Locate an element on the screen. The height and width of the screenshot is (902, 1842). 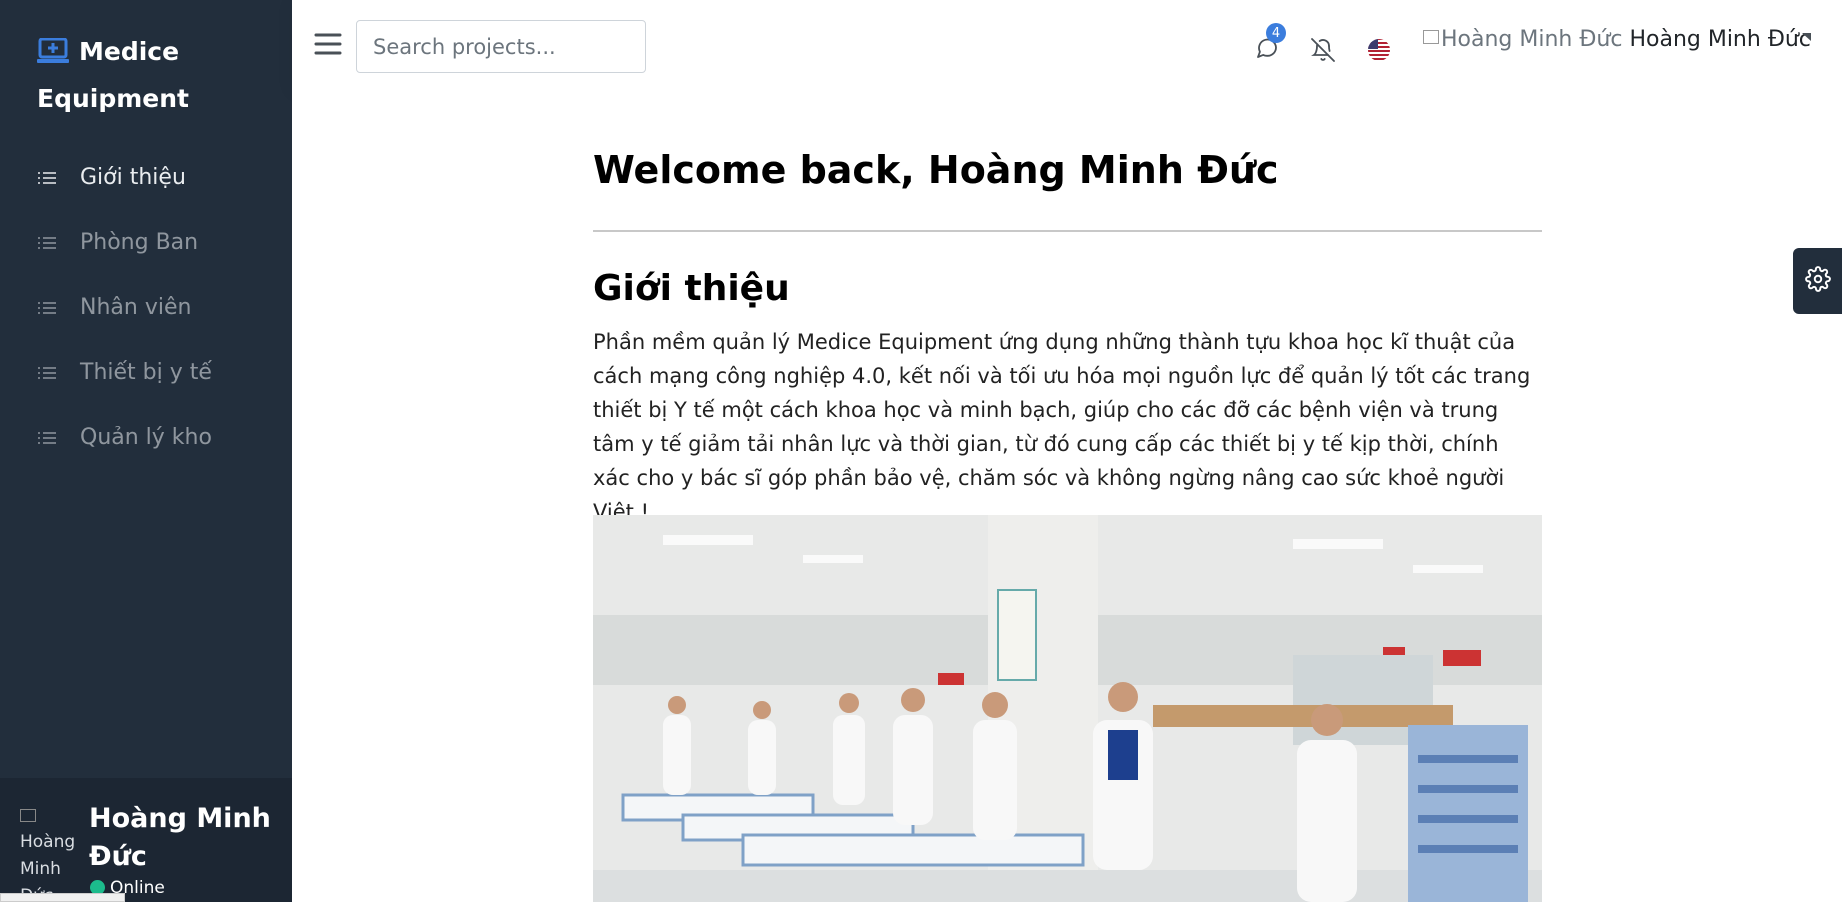
sidebar-item-quan-ly-kho: Quản lý kho is located at coordinates (146, 437).